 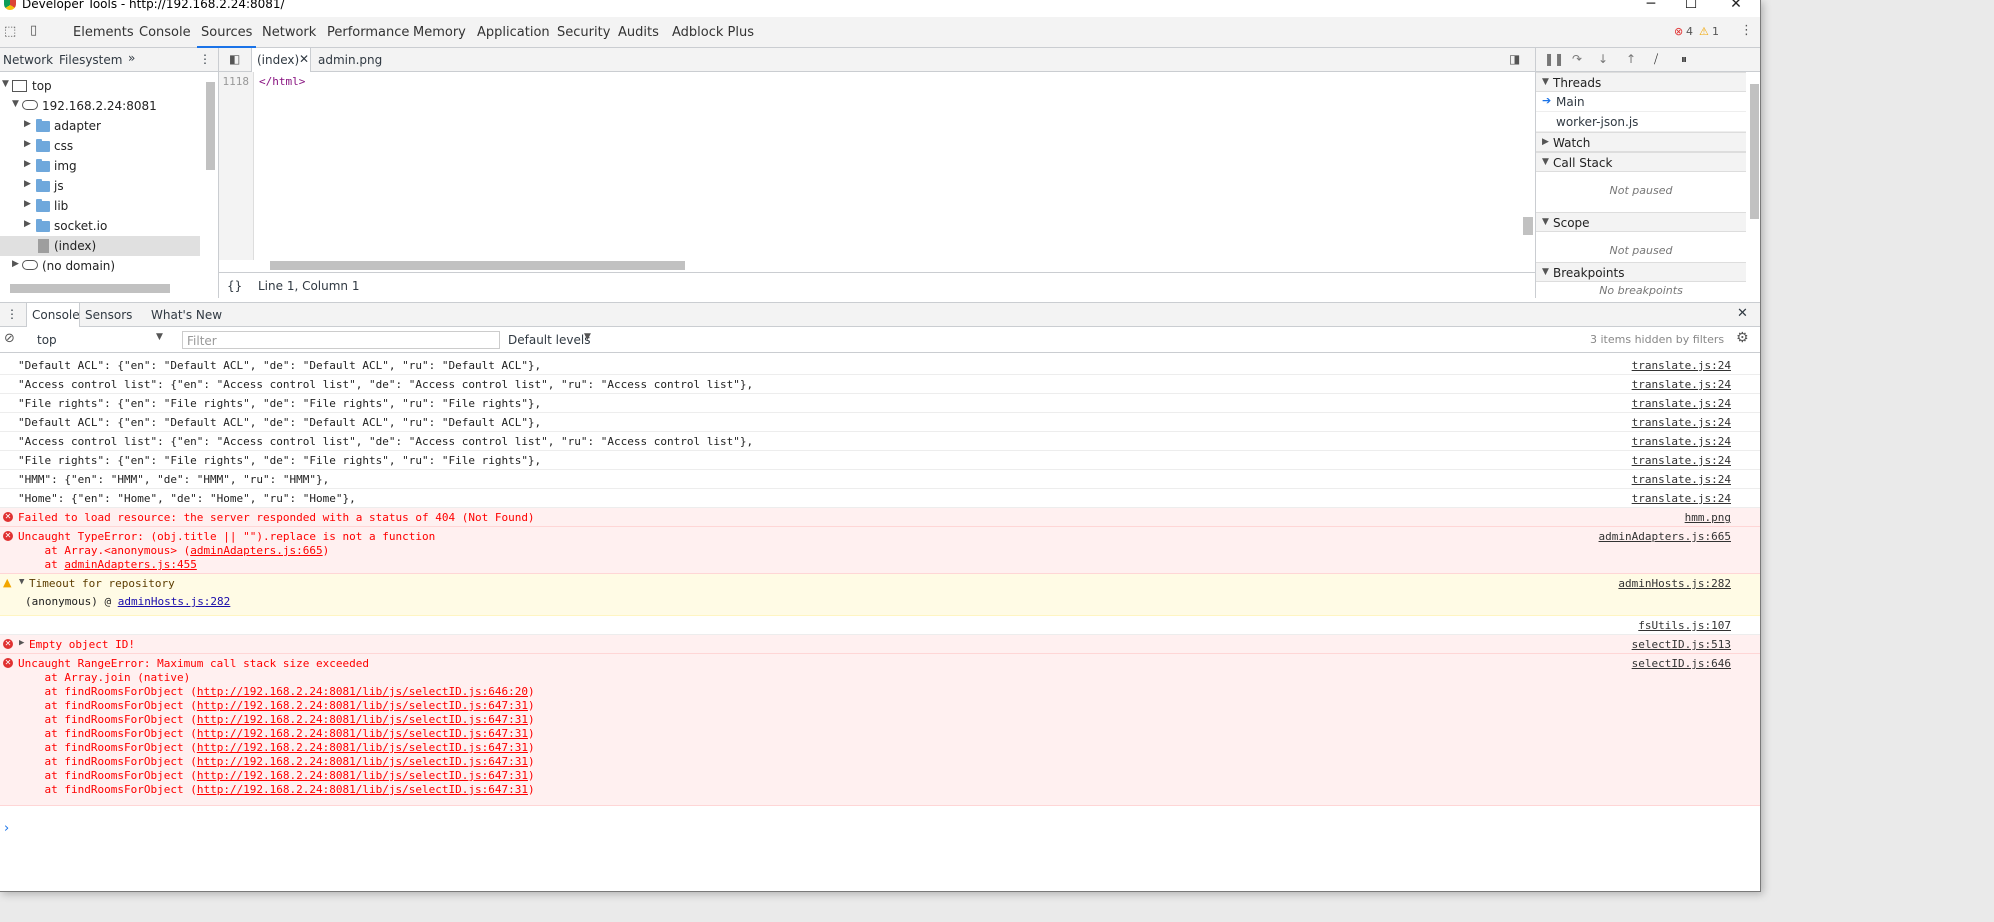 What do you see at coordinates (226, 36) in the screenshot?
I see `tab-sources: Sources` at bounding box center [226, 36].